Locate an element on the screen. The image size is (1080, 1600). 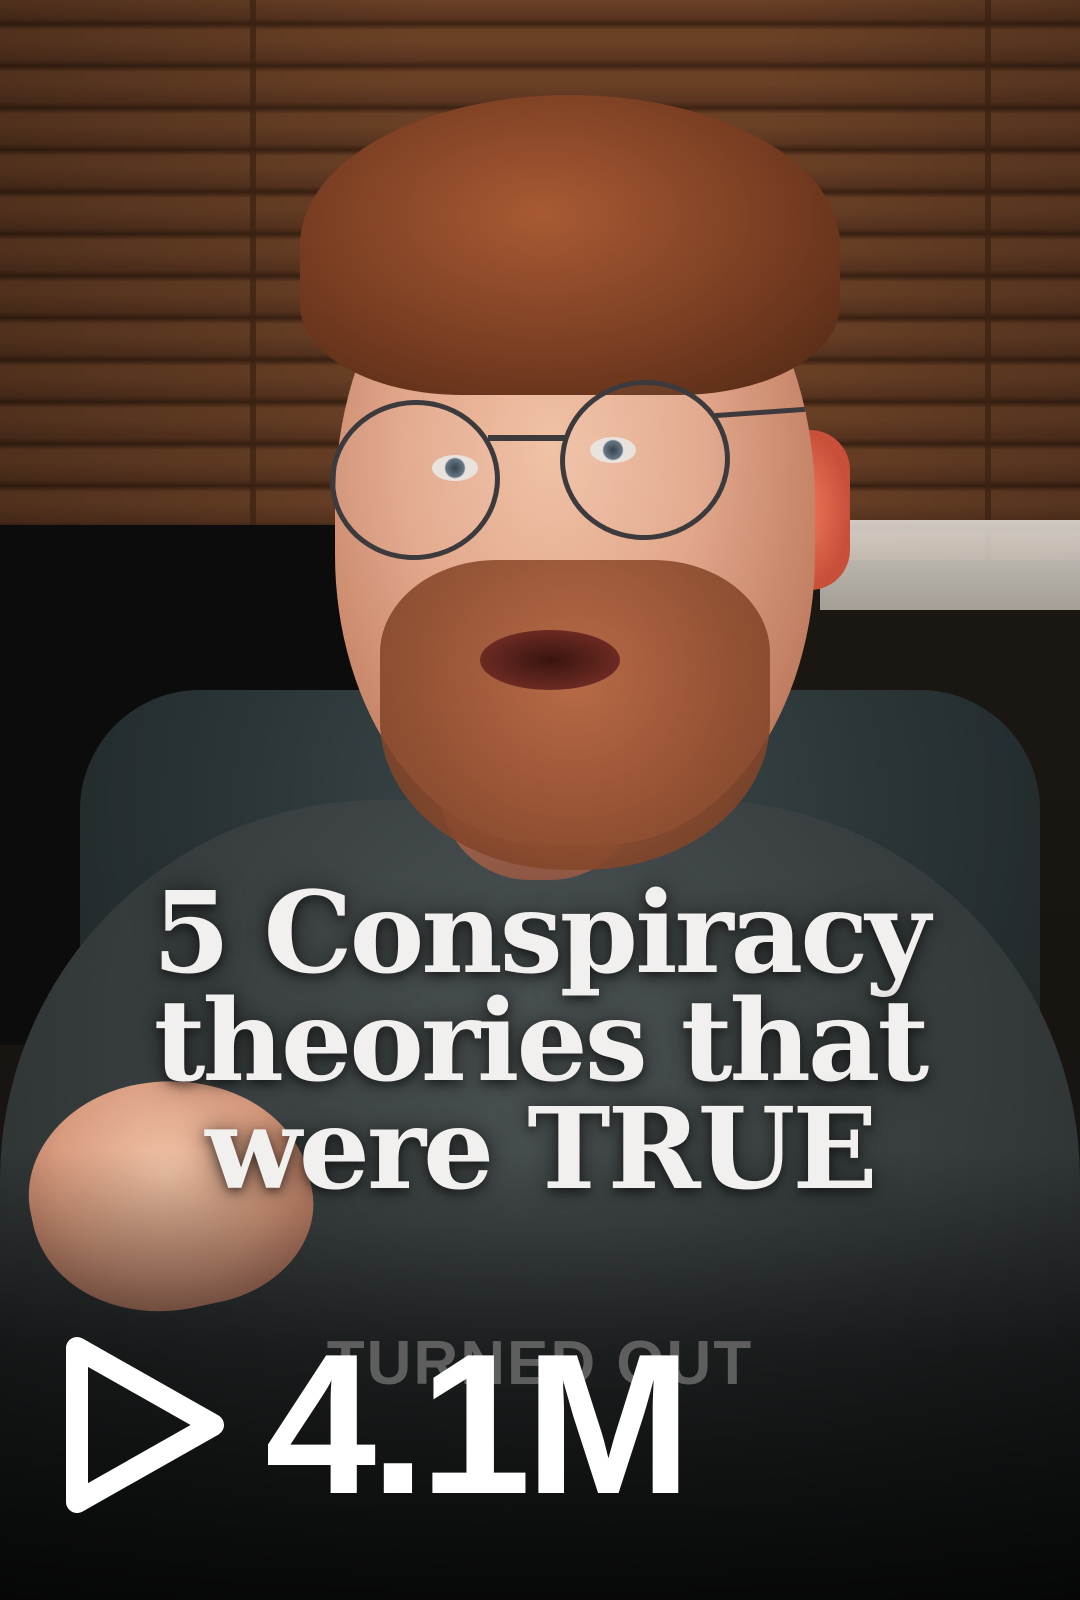
video-title-line: theories that is located at coordinates (541, 1041).